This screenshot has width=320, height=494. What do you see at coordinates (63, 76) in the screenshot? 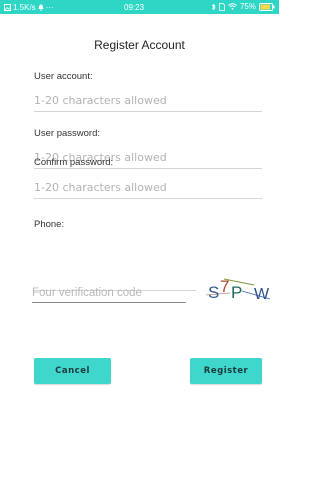
I see `user-account-label: User account:` at bounding box center [63, 76].